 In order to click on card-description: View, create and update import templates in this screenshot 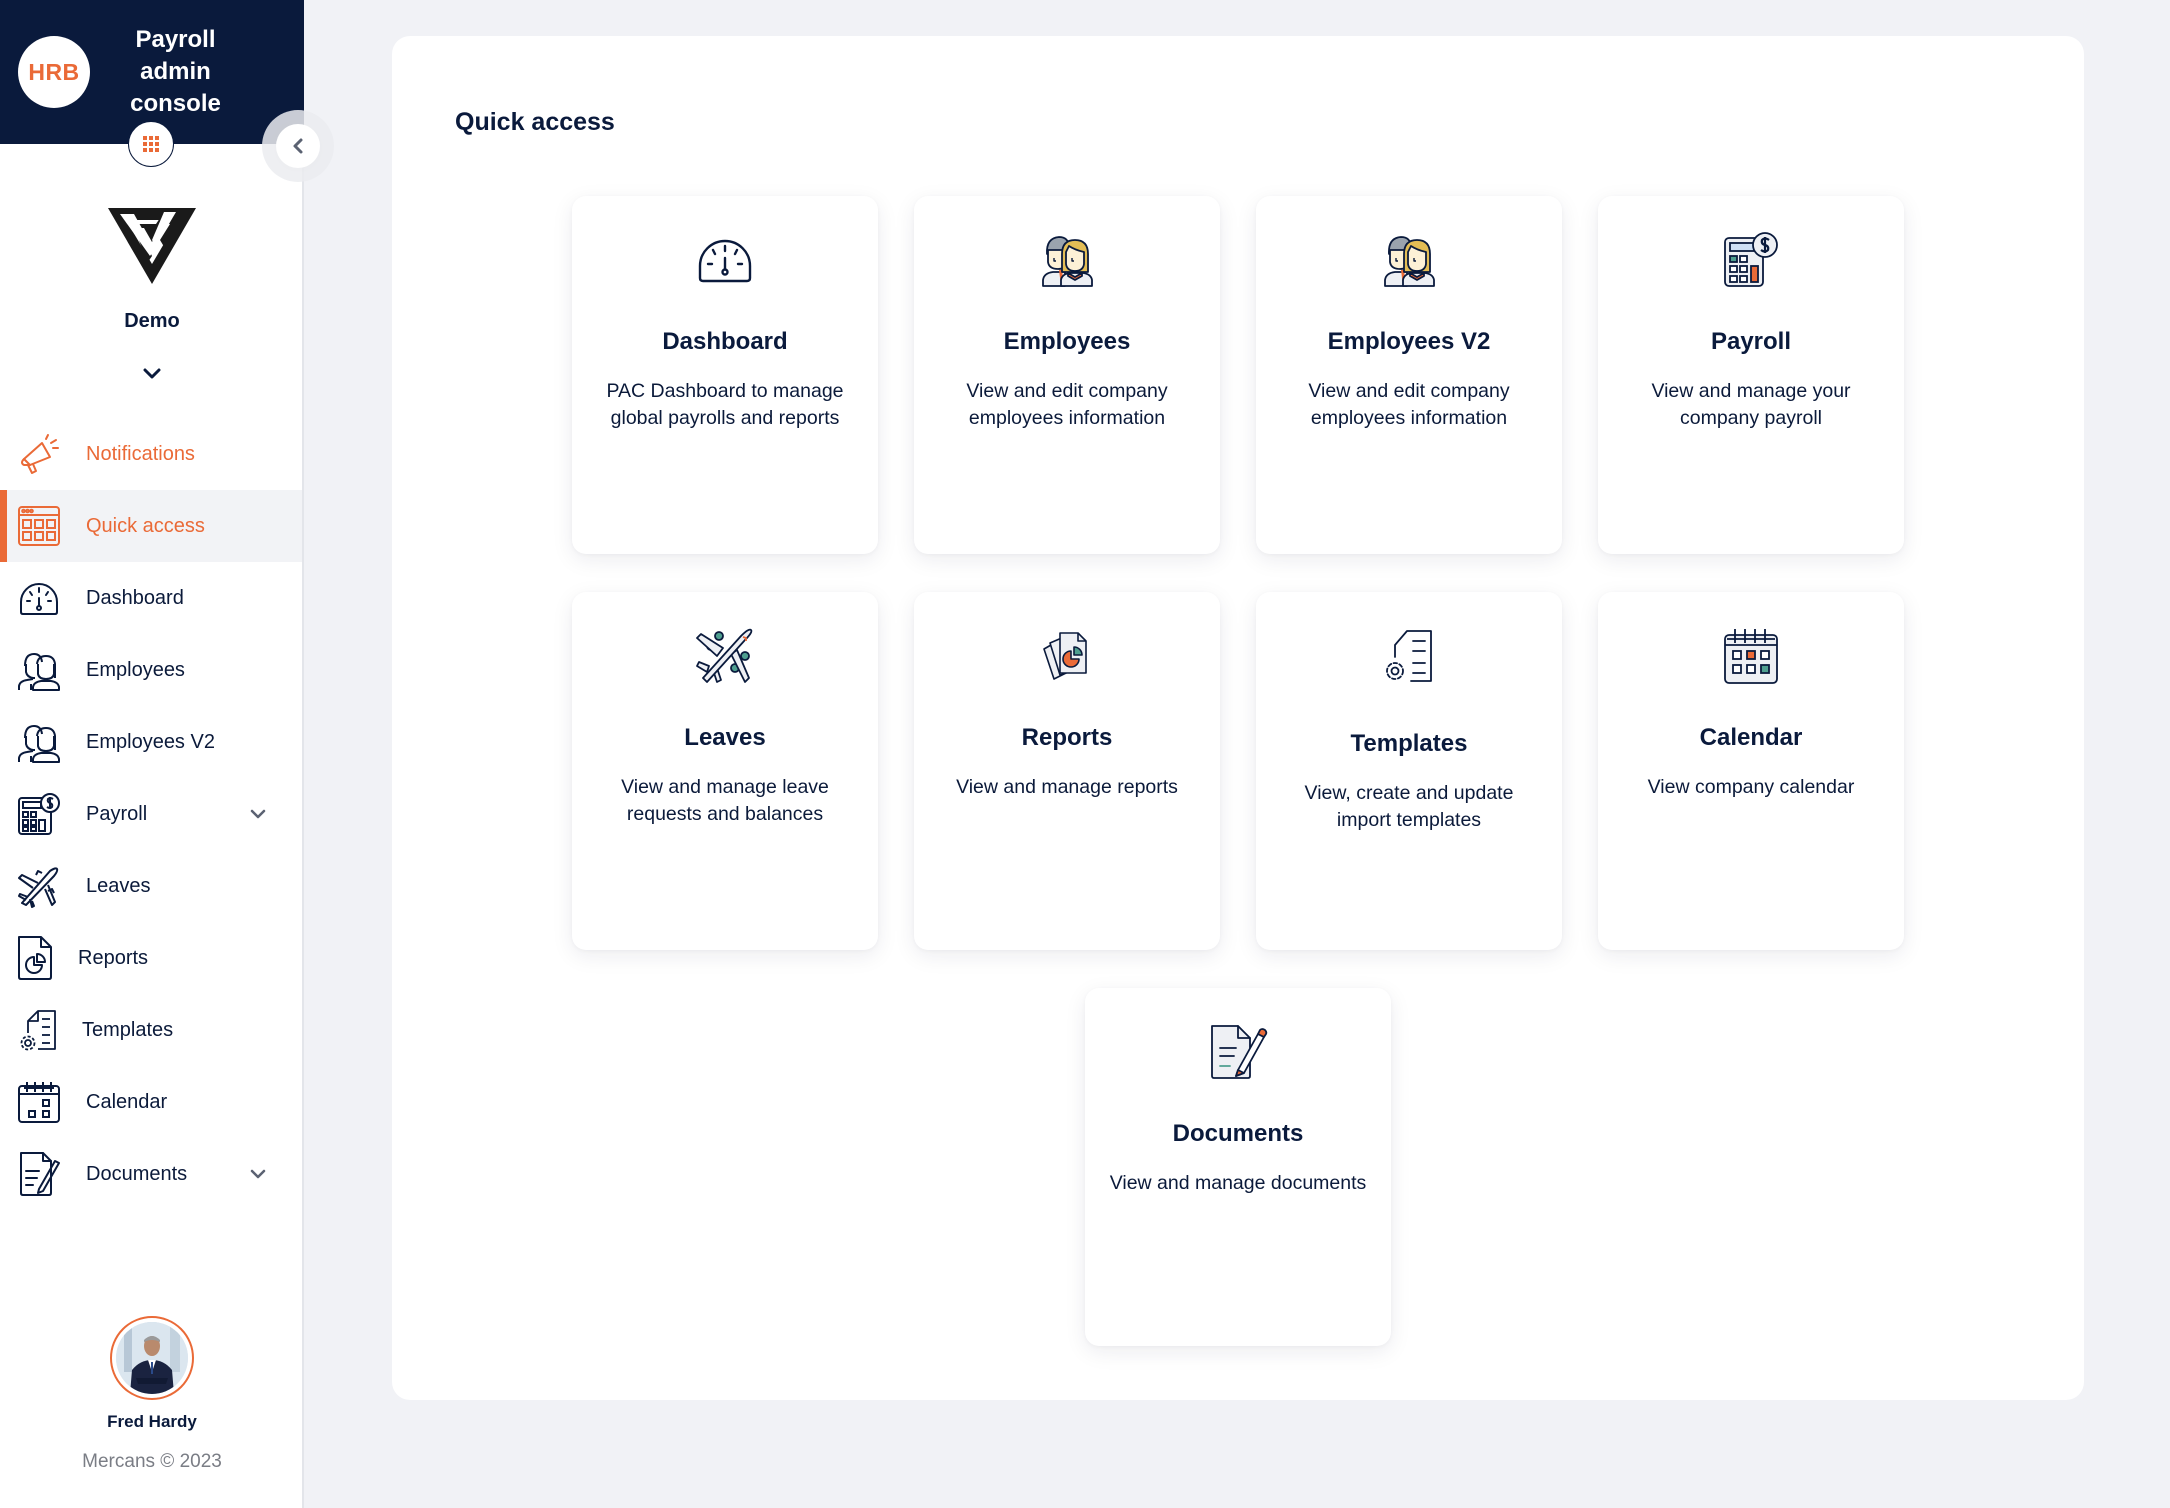, I will do `click(1409, 806)`.